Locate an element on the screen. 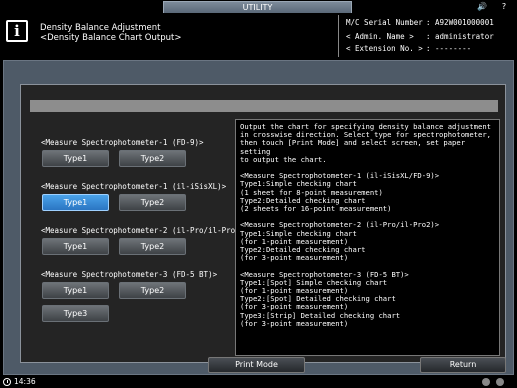  extension-value: : -------- is located at coordinates (449, 48).